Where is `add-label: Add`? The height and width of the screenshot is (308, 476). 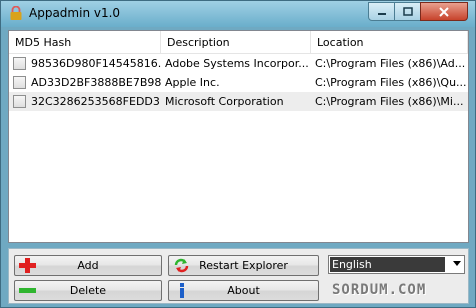
add-label: Add is located at coordinates (88, 265).